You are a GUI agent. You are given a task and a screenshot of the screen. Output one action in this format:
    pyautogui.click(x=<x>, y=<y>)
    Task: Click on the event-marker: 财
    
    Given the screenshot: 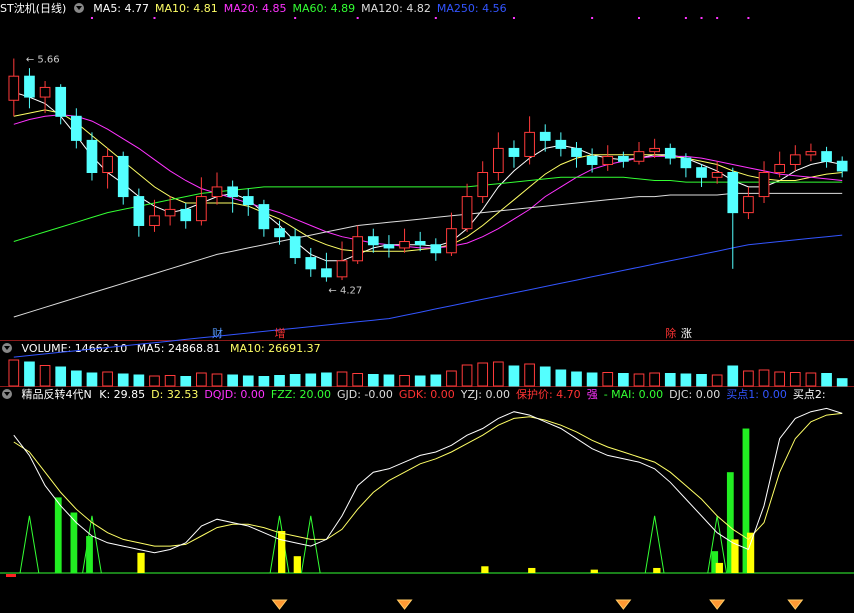 What is the action you would take?
    pyautogui.click(x=217, y=333)
    